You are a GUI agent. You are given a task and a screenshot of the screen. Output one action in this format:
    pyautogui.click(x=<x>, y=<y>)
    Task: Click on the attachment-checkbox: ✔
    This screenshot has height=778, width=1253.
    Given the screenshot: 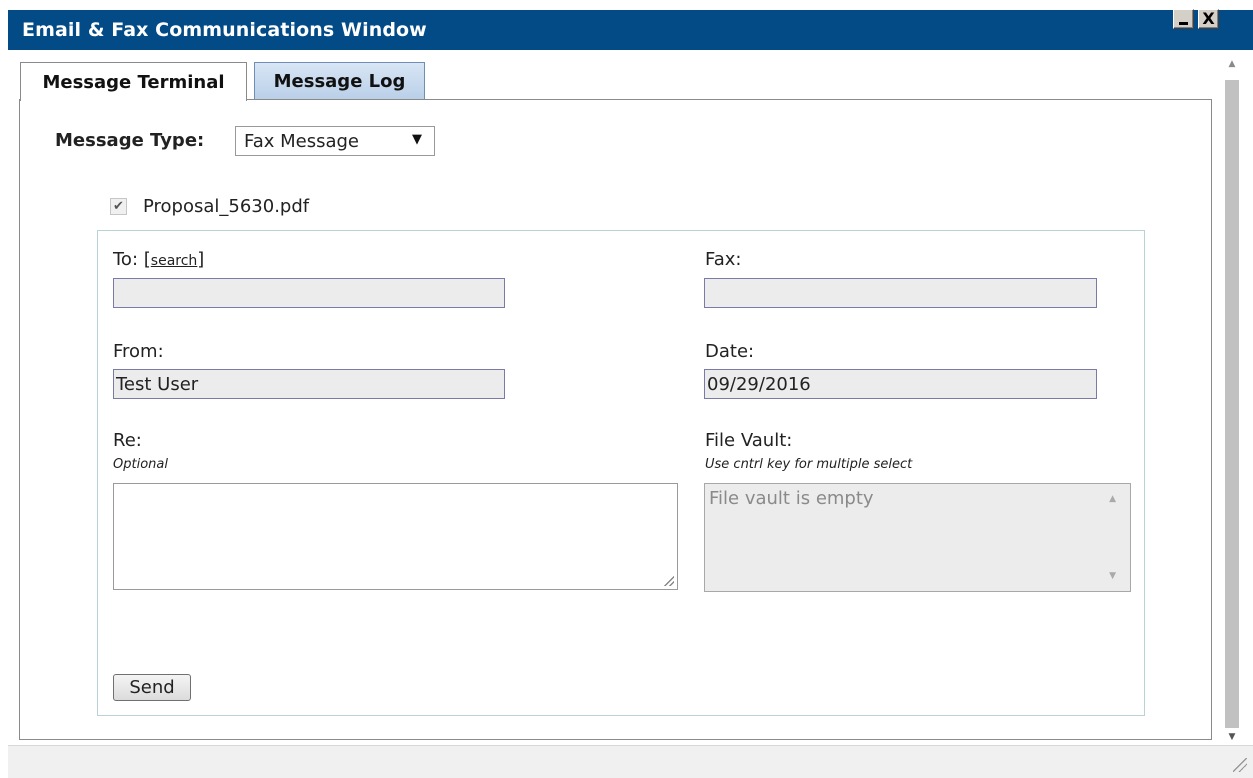 What is the action you would take?
    pyautogui.click(x=118, y=206)
    